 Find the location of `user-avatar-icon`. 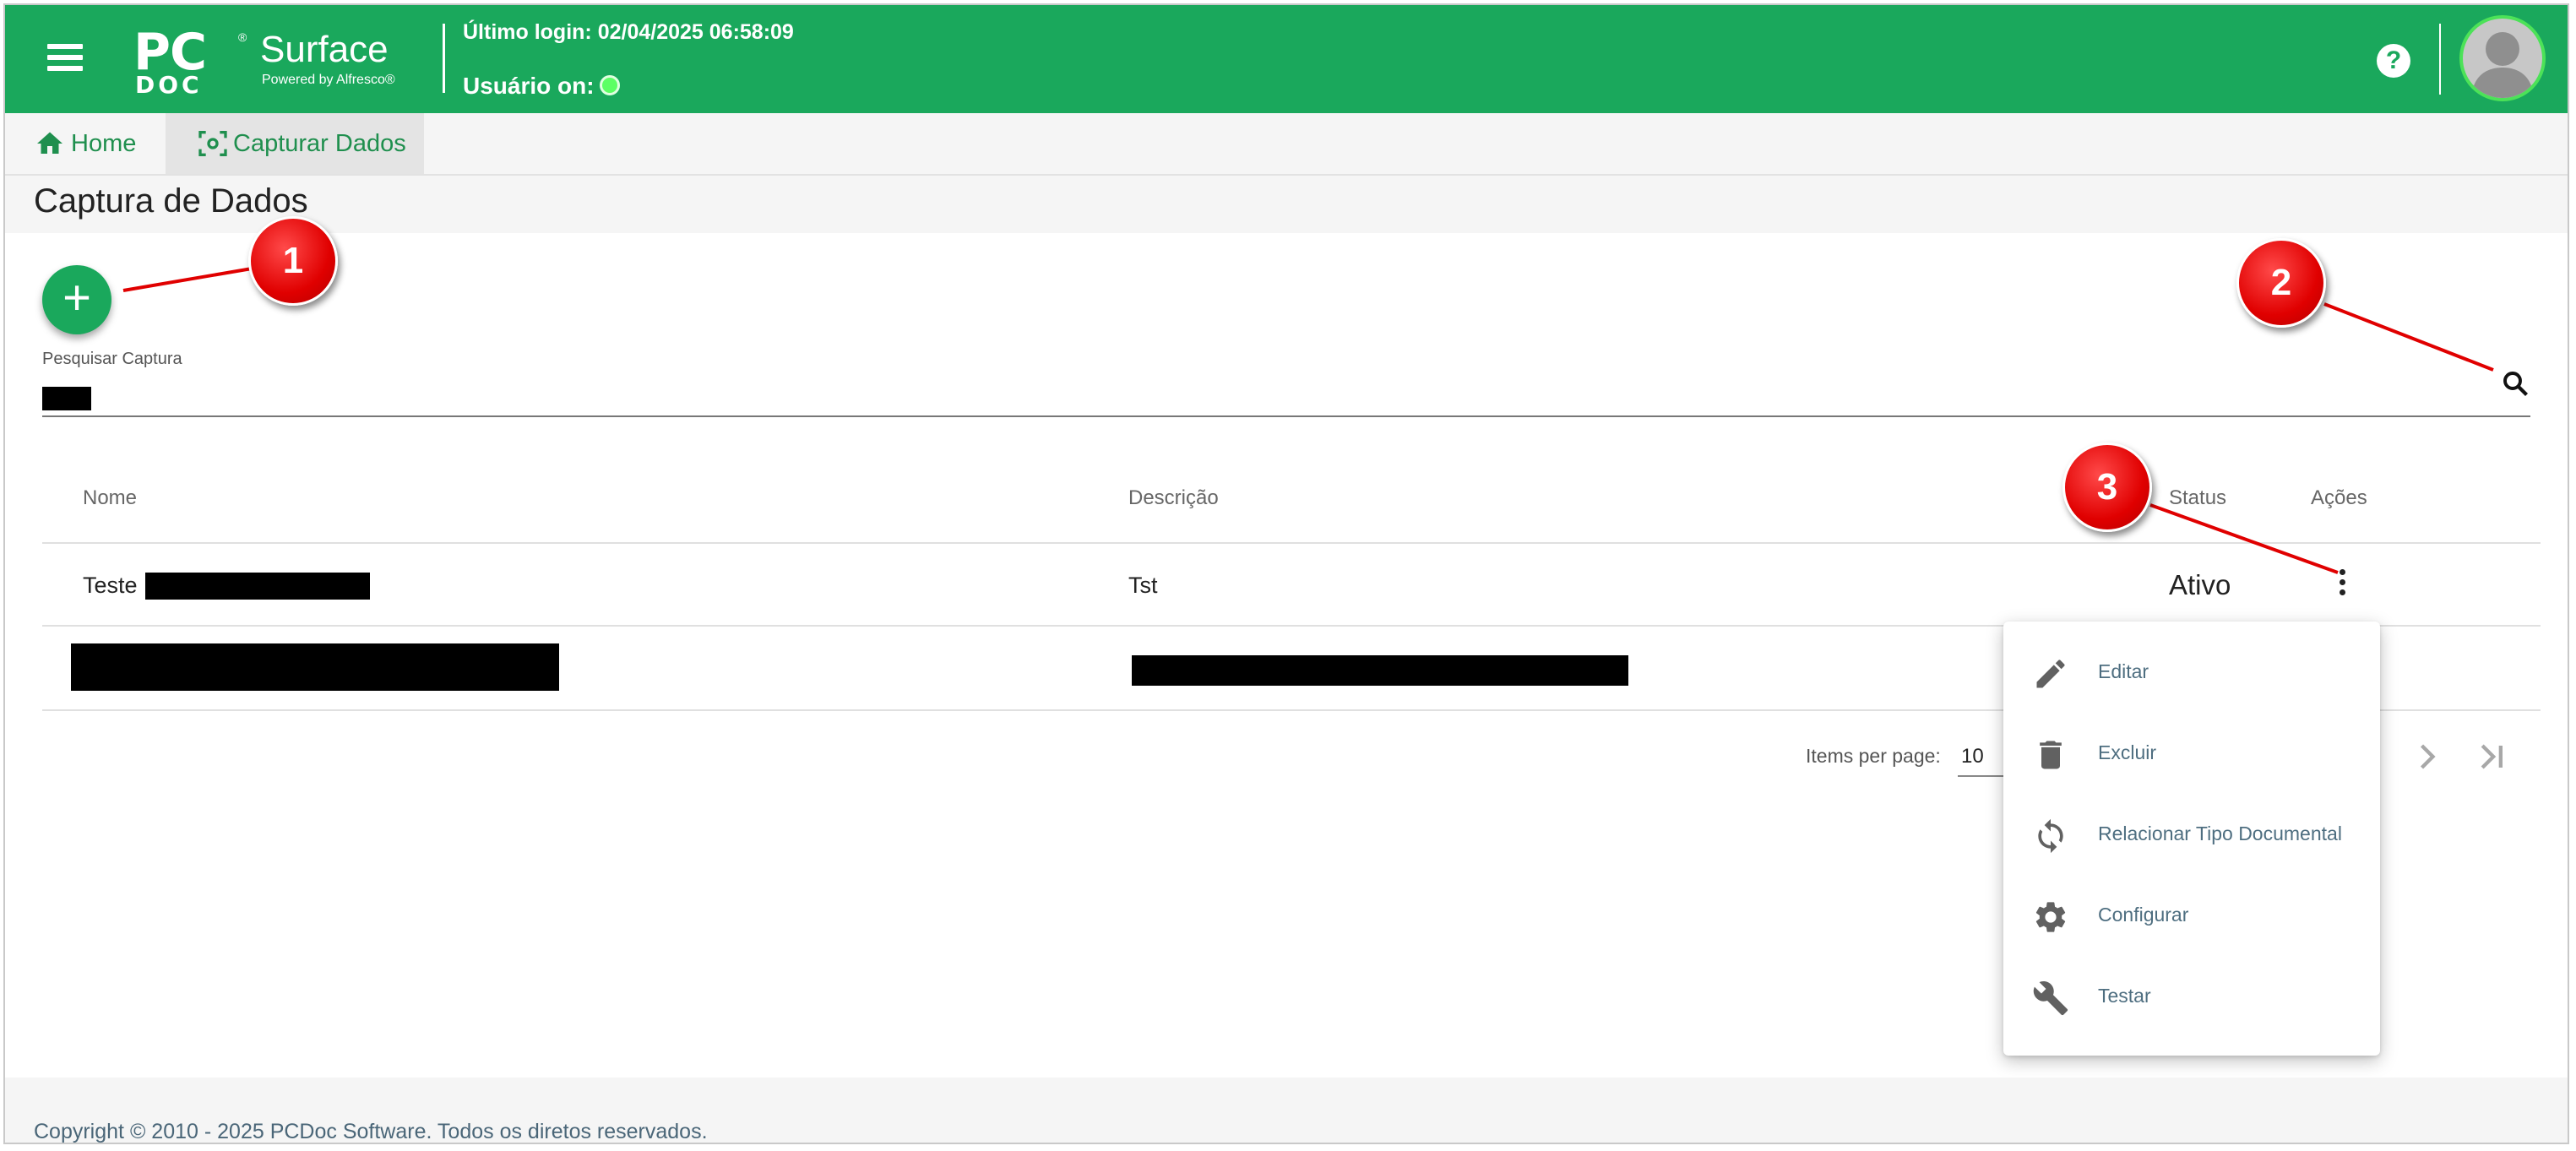

user-avatar-icon is located at coordinates (2502, 58).